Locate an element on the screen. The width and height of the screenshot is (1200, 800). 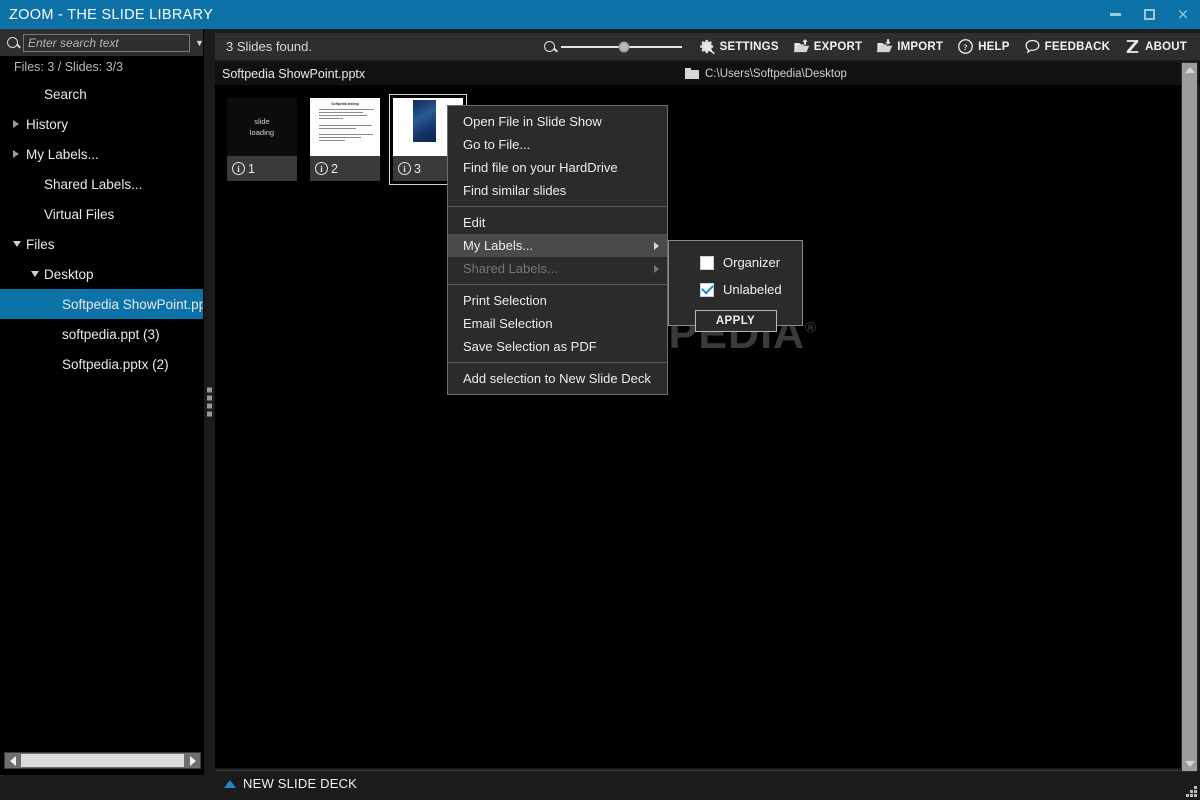
sidebar-item-softpedia-showpoint-pptx-3: Softpedia ShowPoint.pptx (3) is located at coordinates (101, 304).